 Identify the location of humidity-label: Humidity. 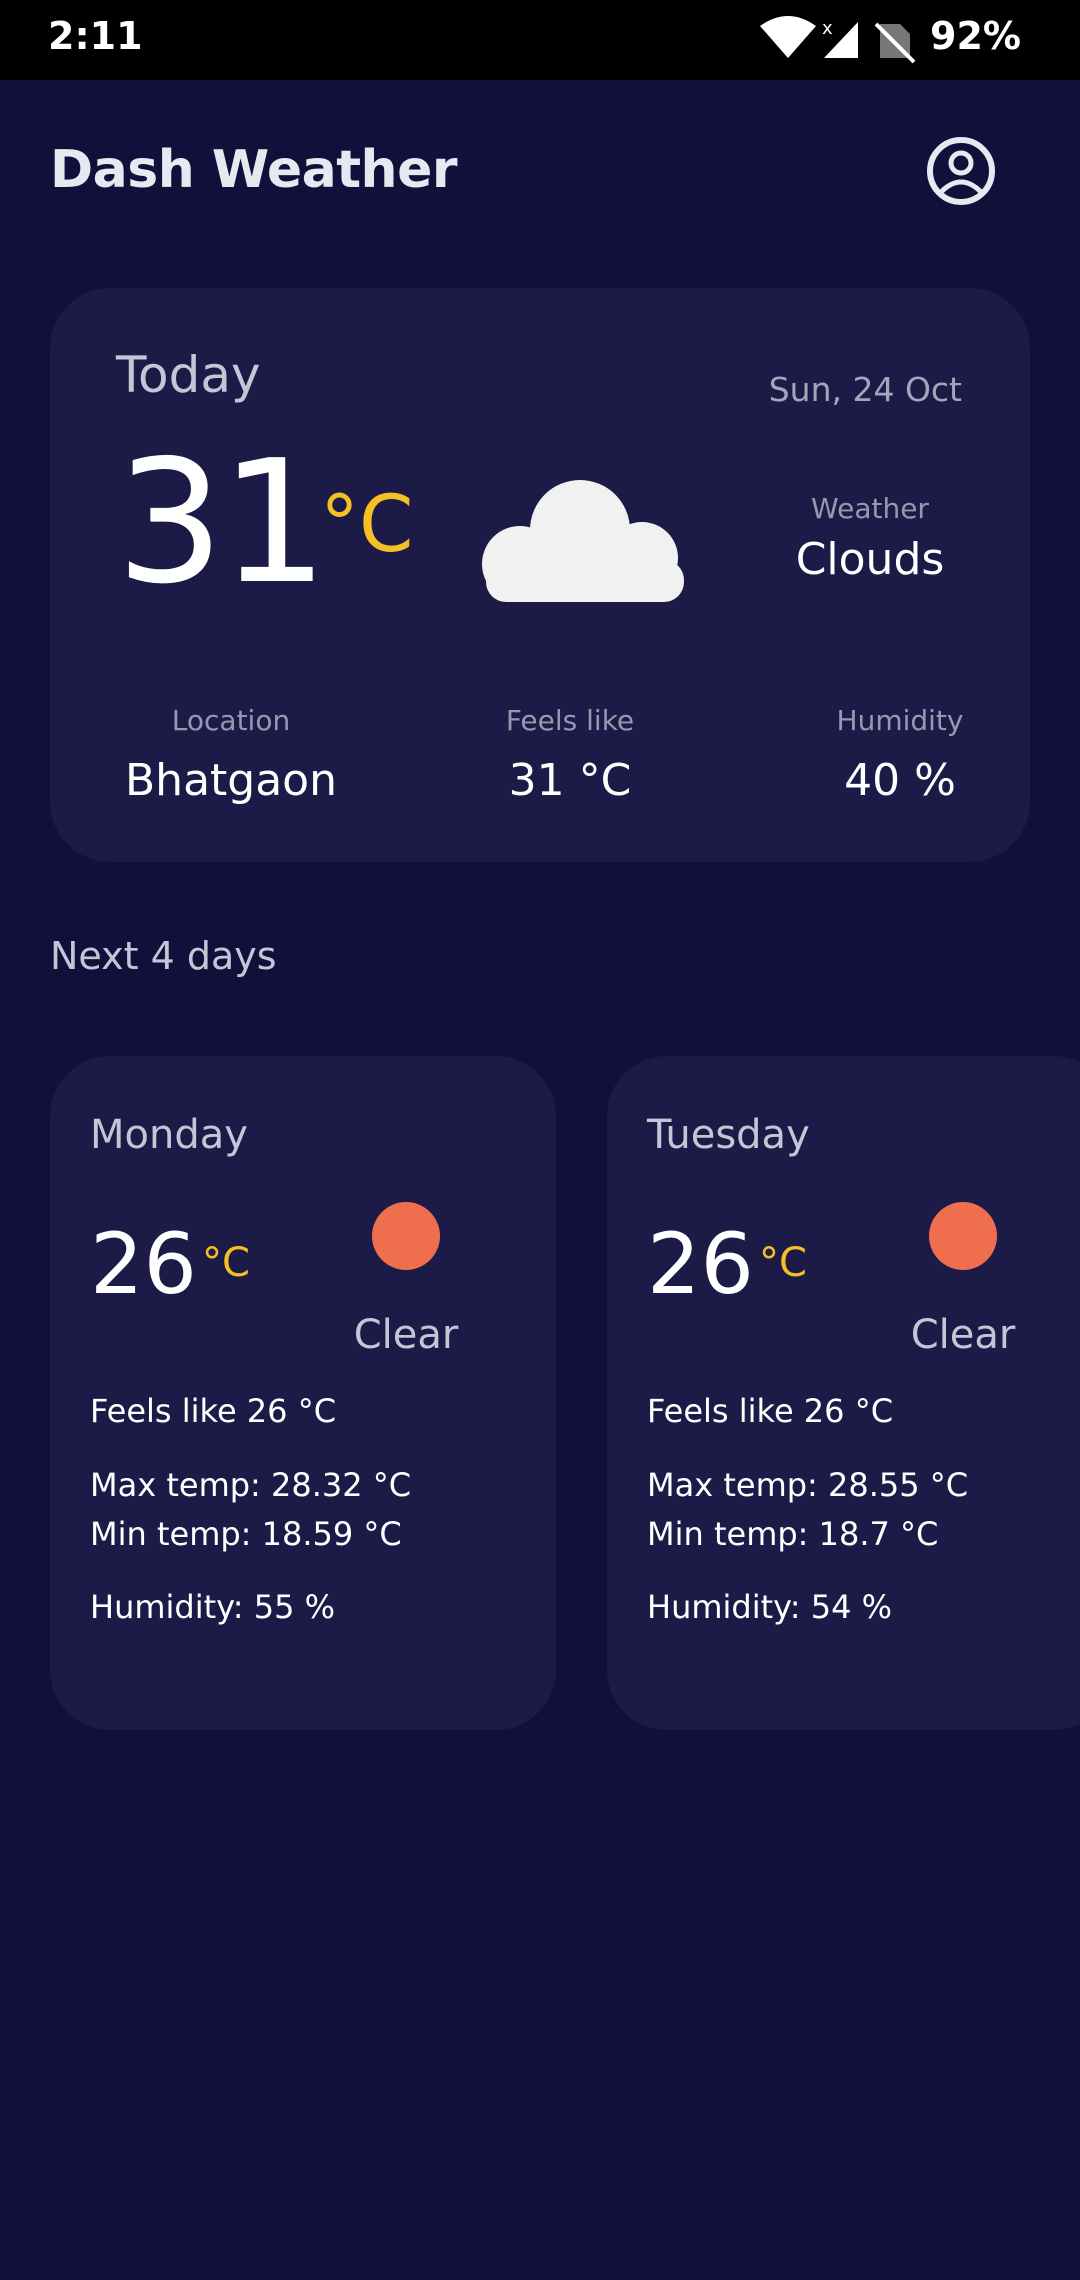
(900, 720).